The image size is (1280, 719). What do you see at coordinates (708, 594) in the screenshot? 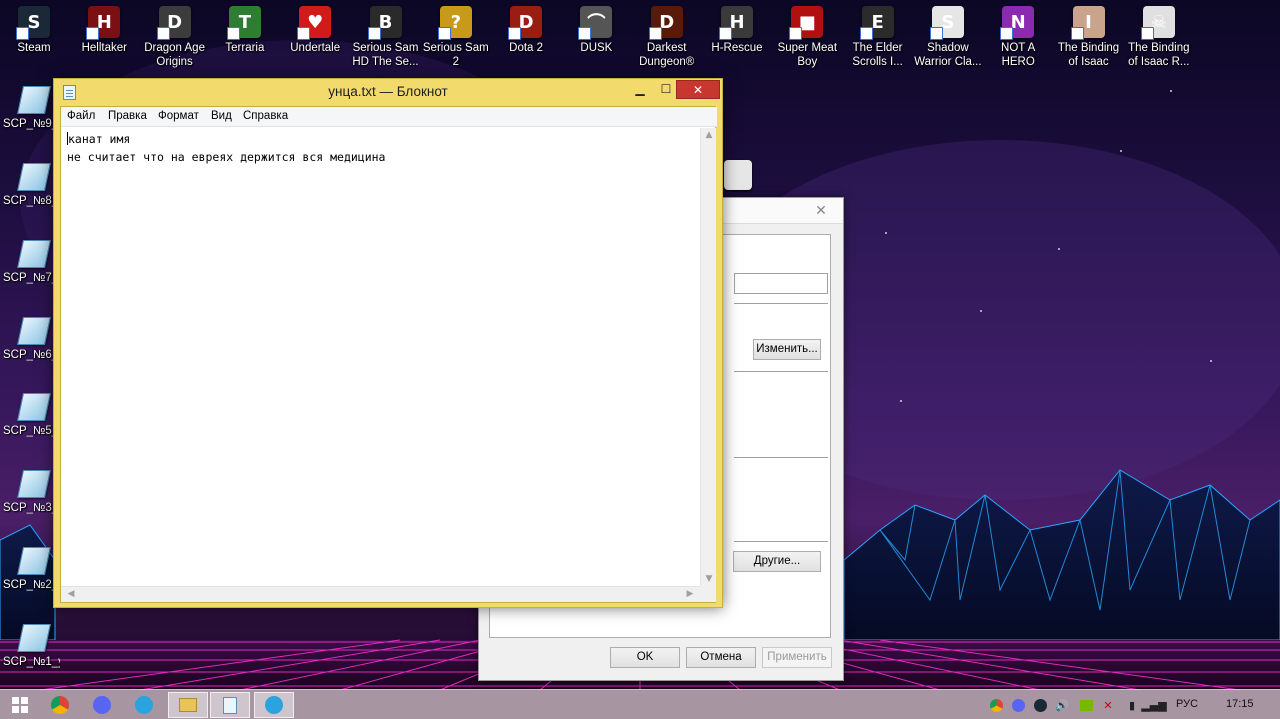
I see `scrollbar-corner` at bounding box center [708, 594].